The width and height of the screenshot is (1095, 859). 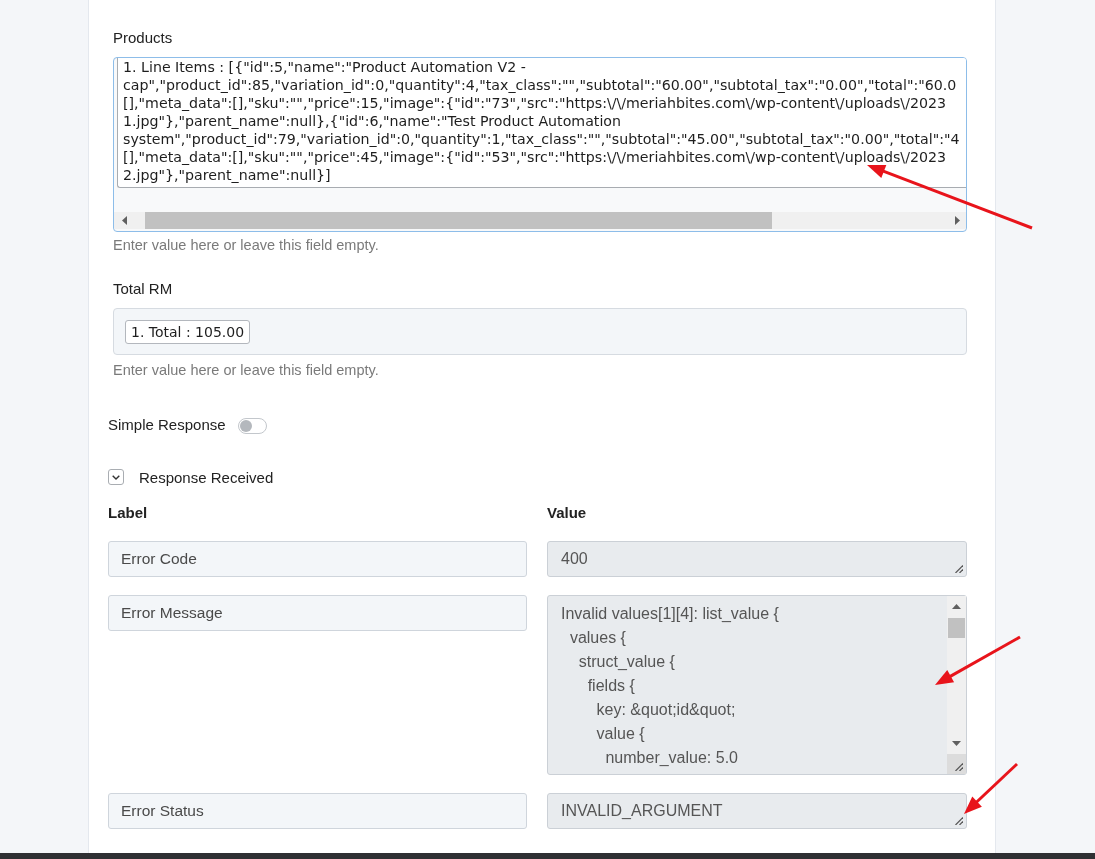 What do you see at coordinates (957, 220) in the screenshot?
I see `scroll-right-arrow-icon` at bounding box center [957, 220].